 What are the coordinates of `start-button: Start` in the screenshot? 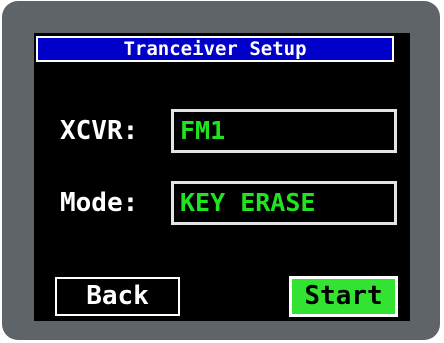 It's located at (343, 296).